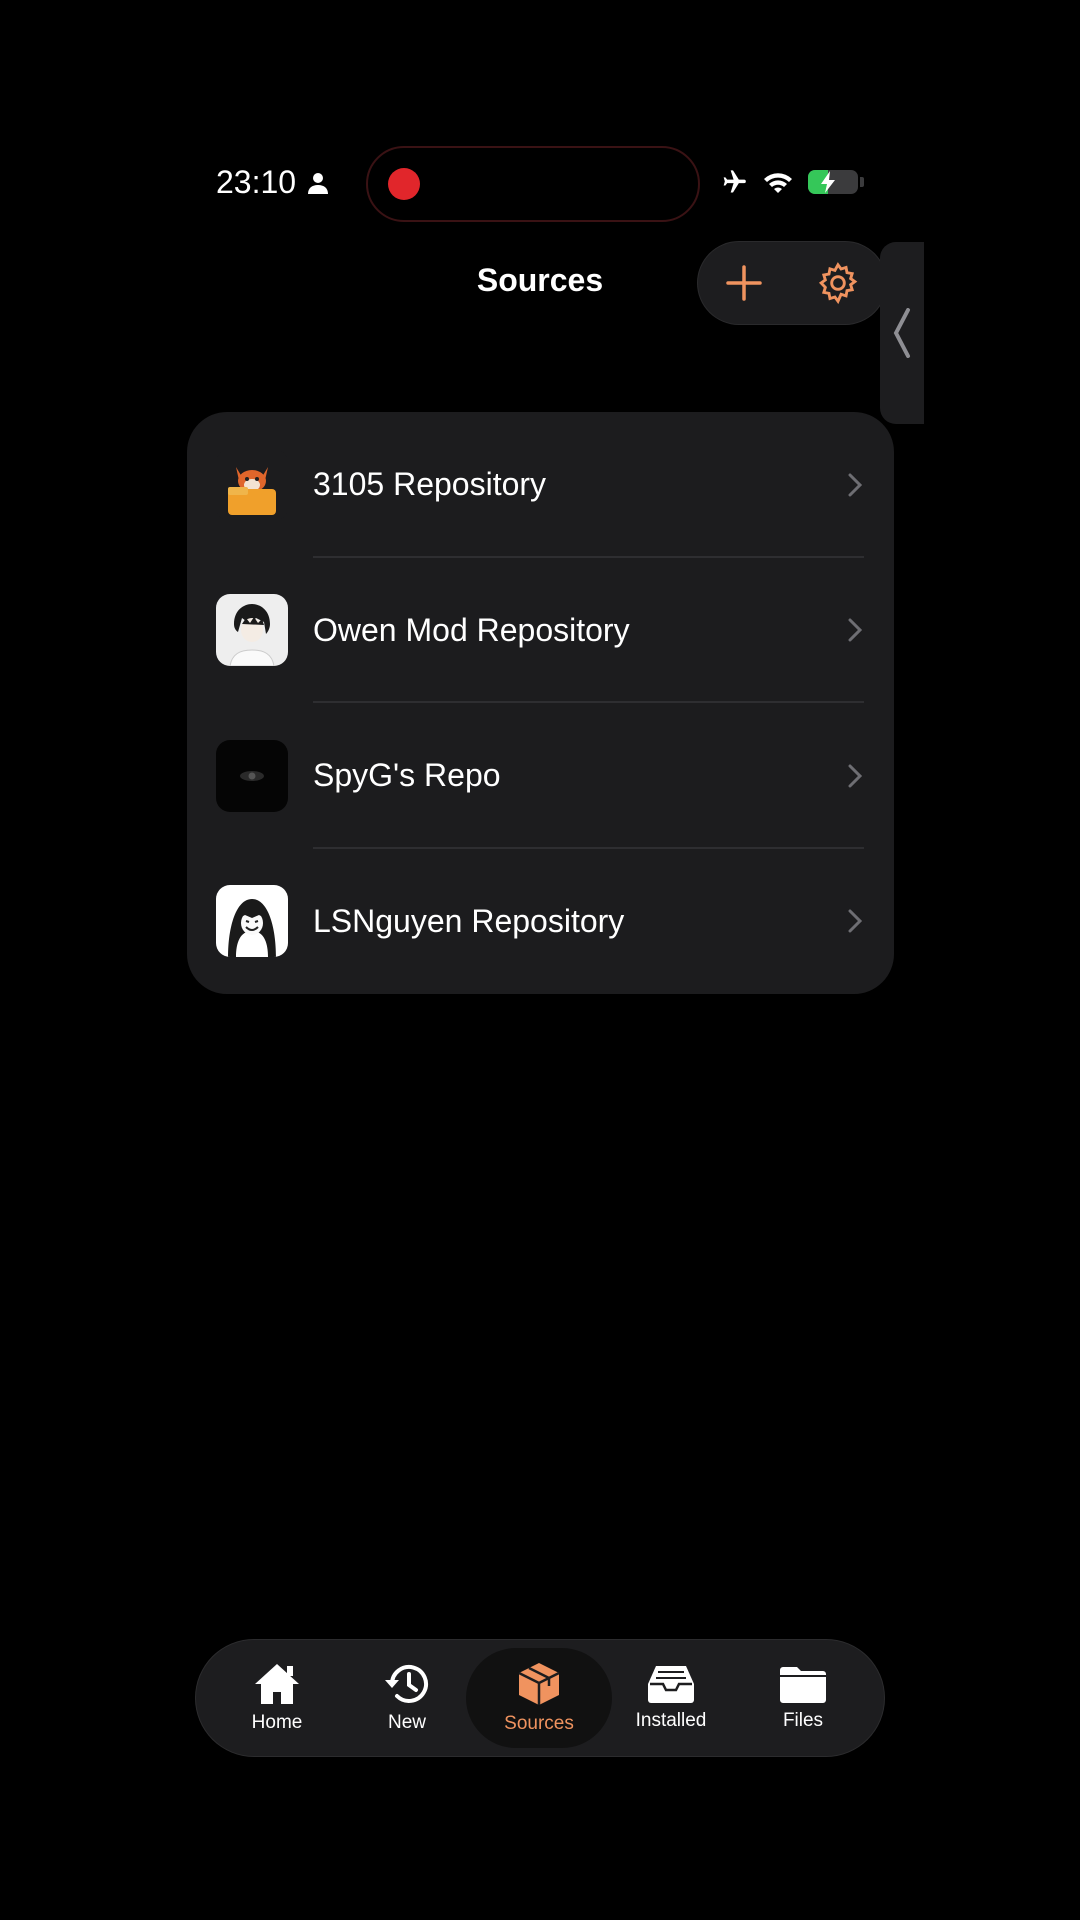 The height and width of the screenshot is (1920, 1080). What do you see at coordinates (792, 283) in the screenshot?
I see `header-actions` at bounding box center [792, 283].